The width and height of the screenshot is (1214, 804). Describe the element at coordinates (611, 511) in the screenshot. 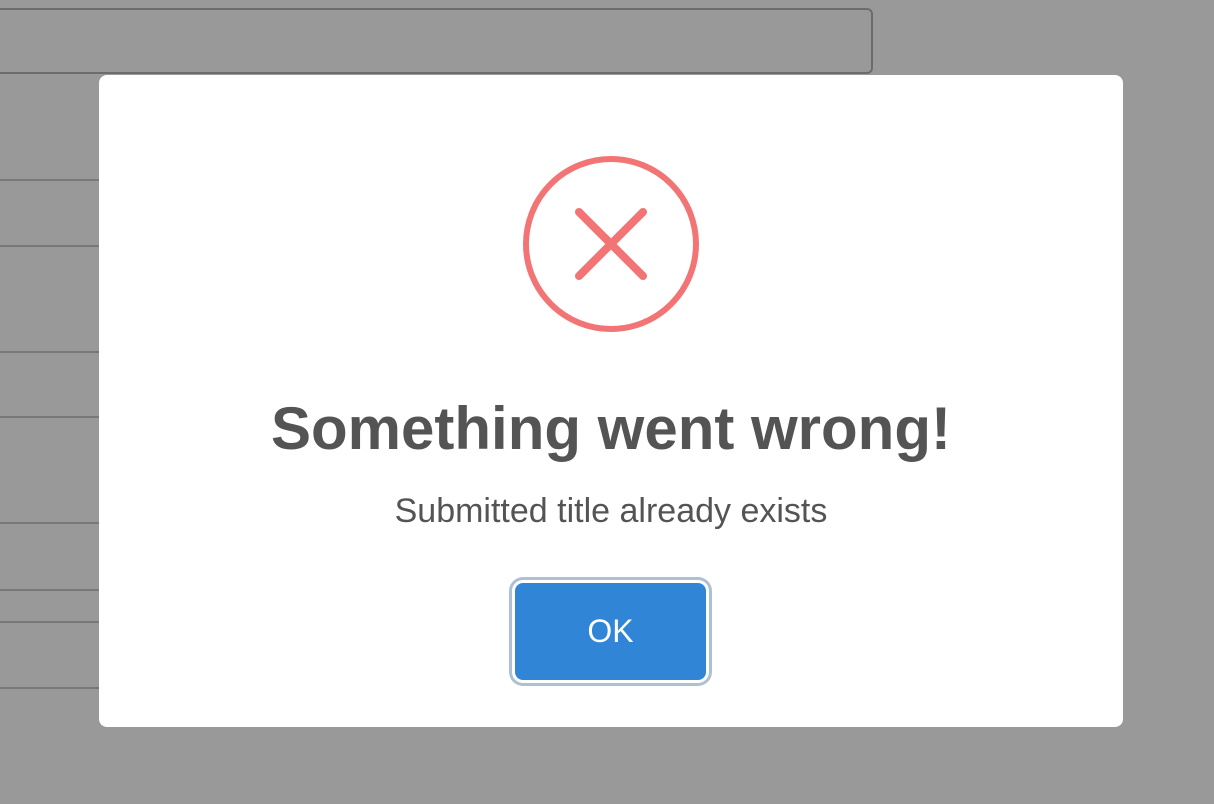

I see `dialog-message: Submitted title already exists` at that location.